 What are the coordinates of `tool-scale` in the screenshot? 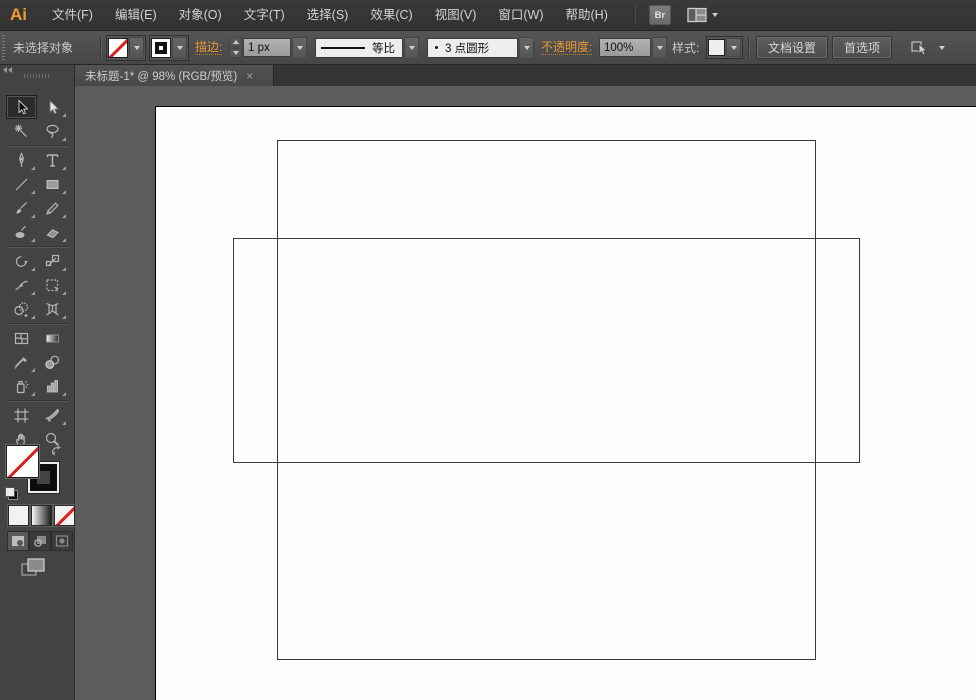 It's located at (52, 261).